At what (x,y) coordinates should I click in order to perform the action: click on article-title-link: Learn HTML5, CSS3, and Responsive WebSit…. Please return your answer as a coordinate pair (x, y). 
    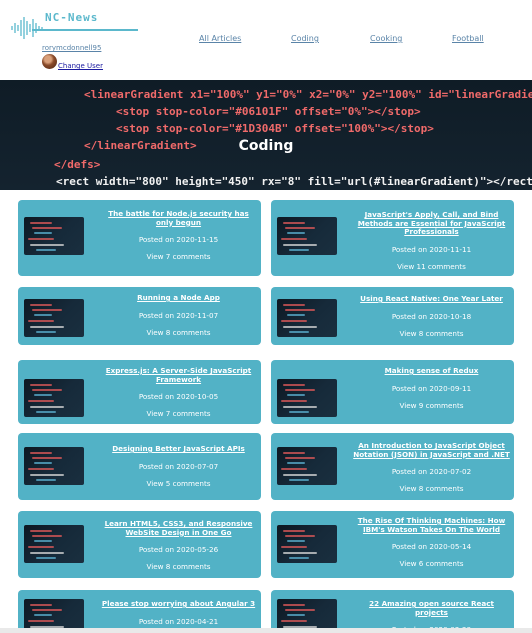
    Looking at the image, I should click on (178, 528).